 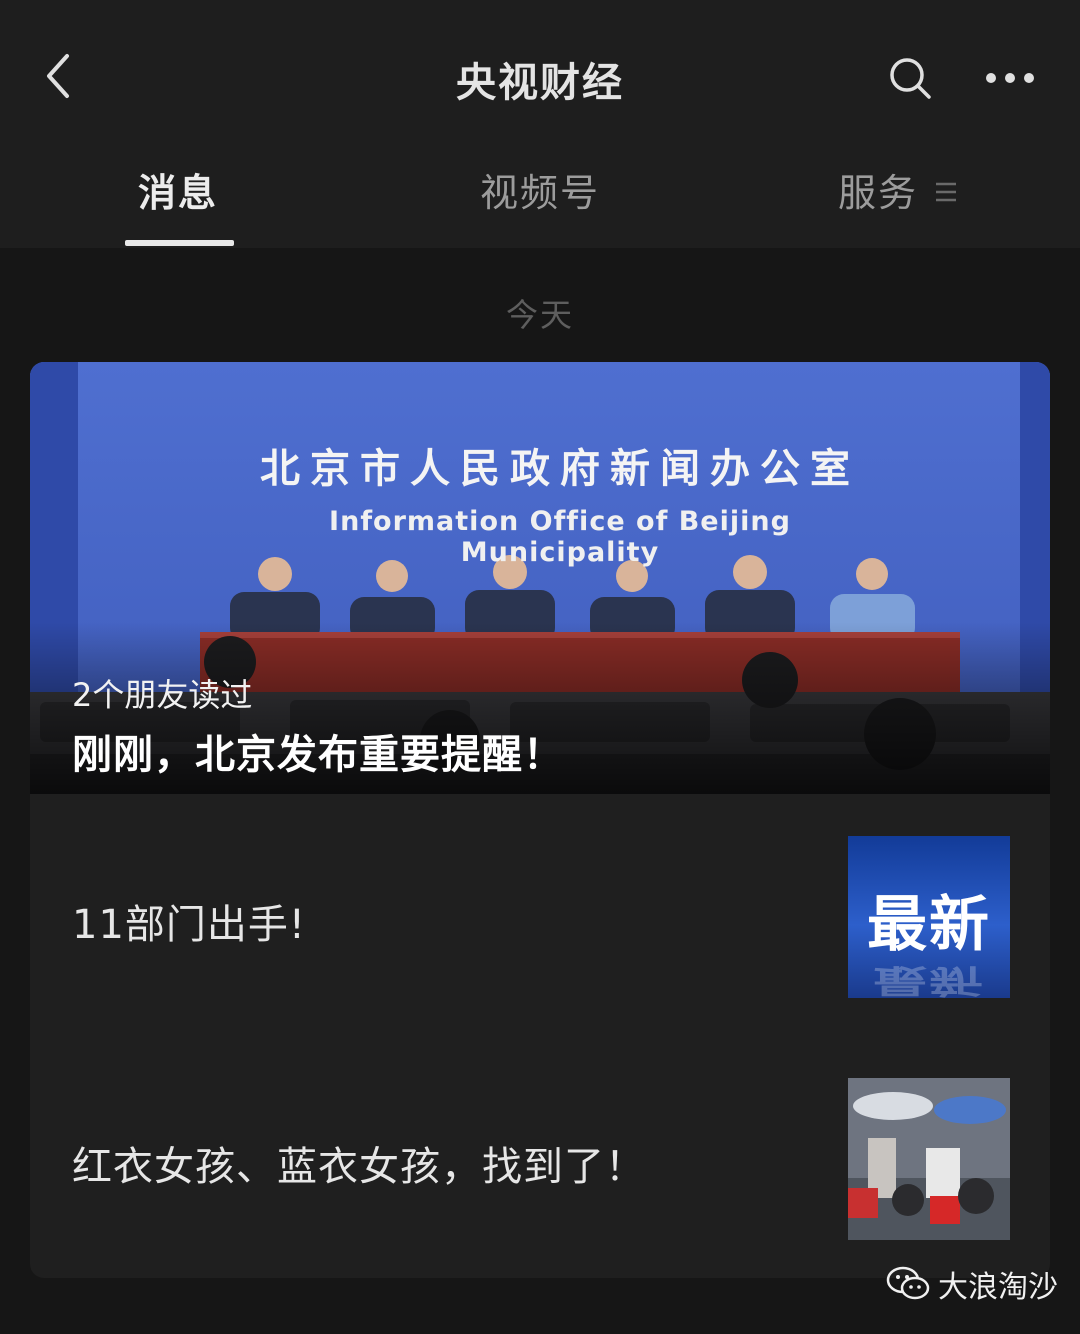 I want to click on date-separator: 今天, so click(x=539, y=315).